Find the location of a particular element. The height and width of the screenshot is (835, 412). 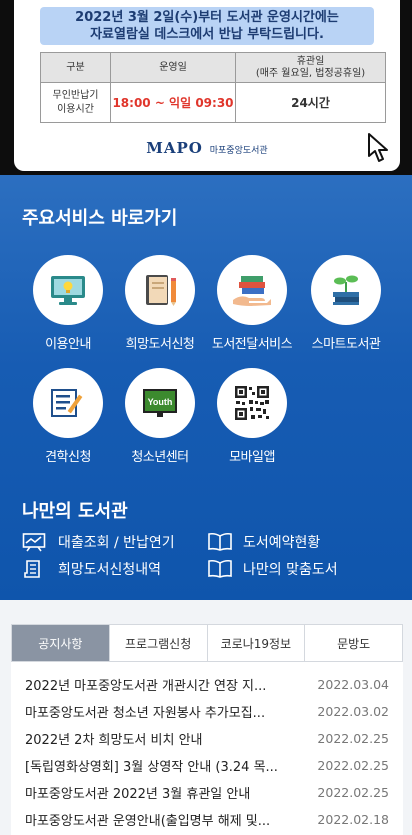

library-logo: MAPO 마포중앙도서관 is located at coordinates (207, 148).